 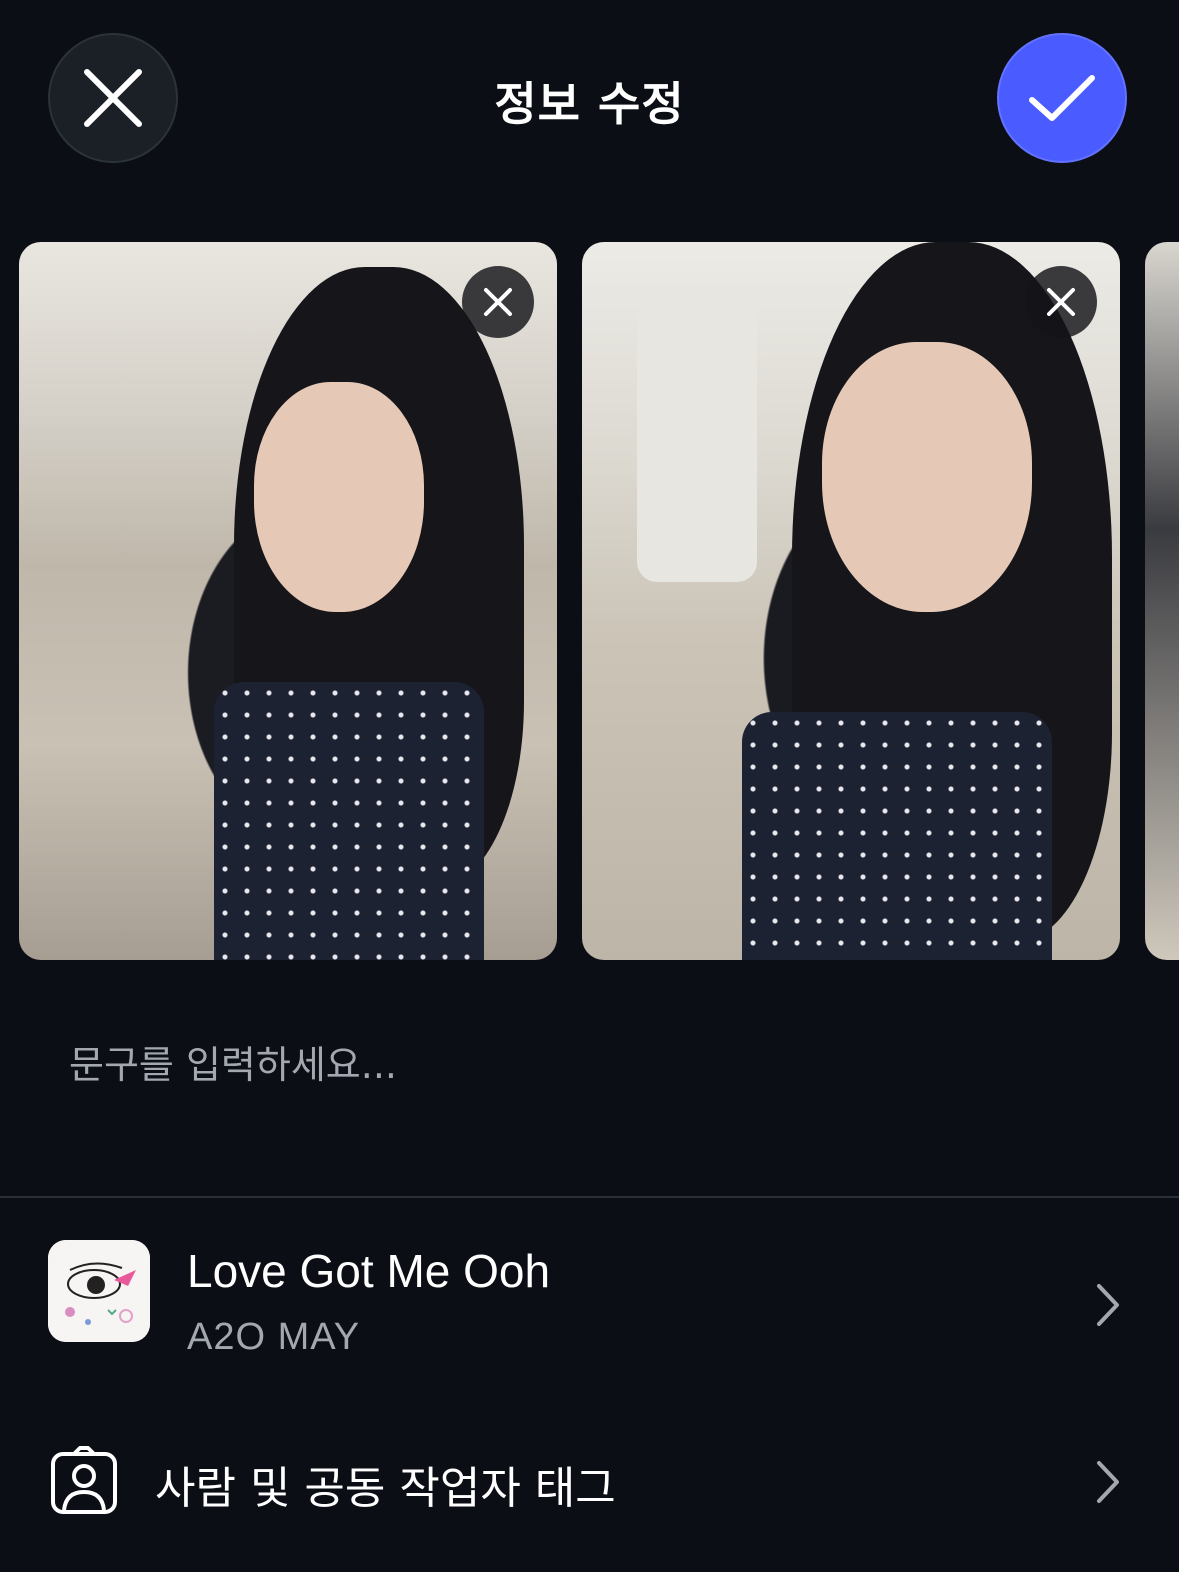 I want to click on photo-item, so click(x=1162, y=601).